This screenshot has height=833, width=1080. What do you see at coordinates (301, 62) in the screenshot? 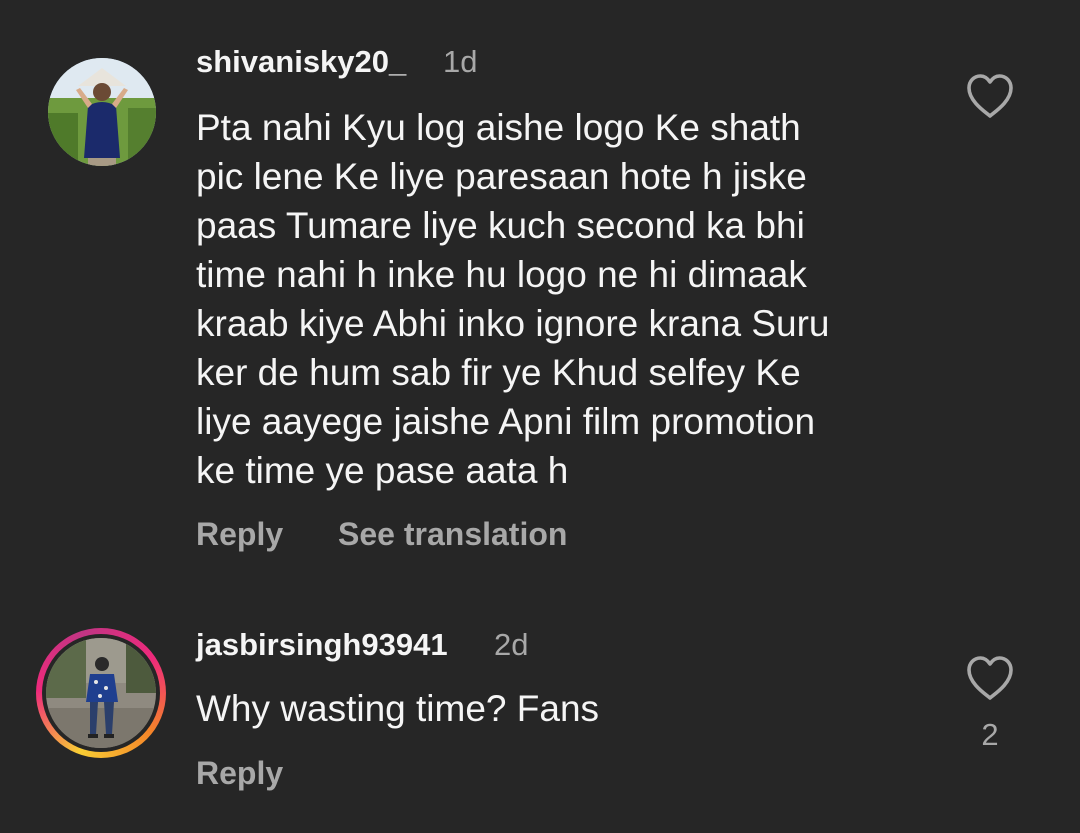
I see `comment-username: shivanisky20_` at bounding box center [301, 62].